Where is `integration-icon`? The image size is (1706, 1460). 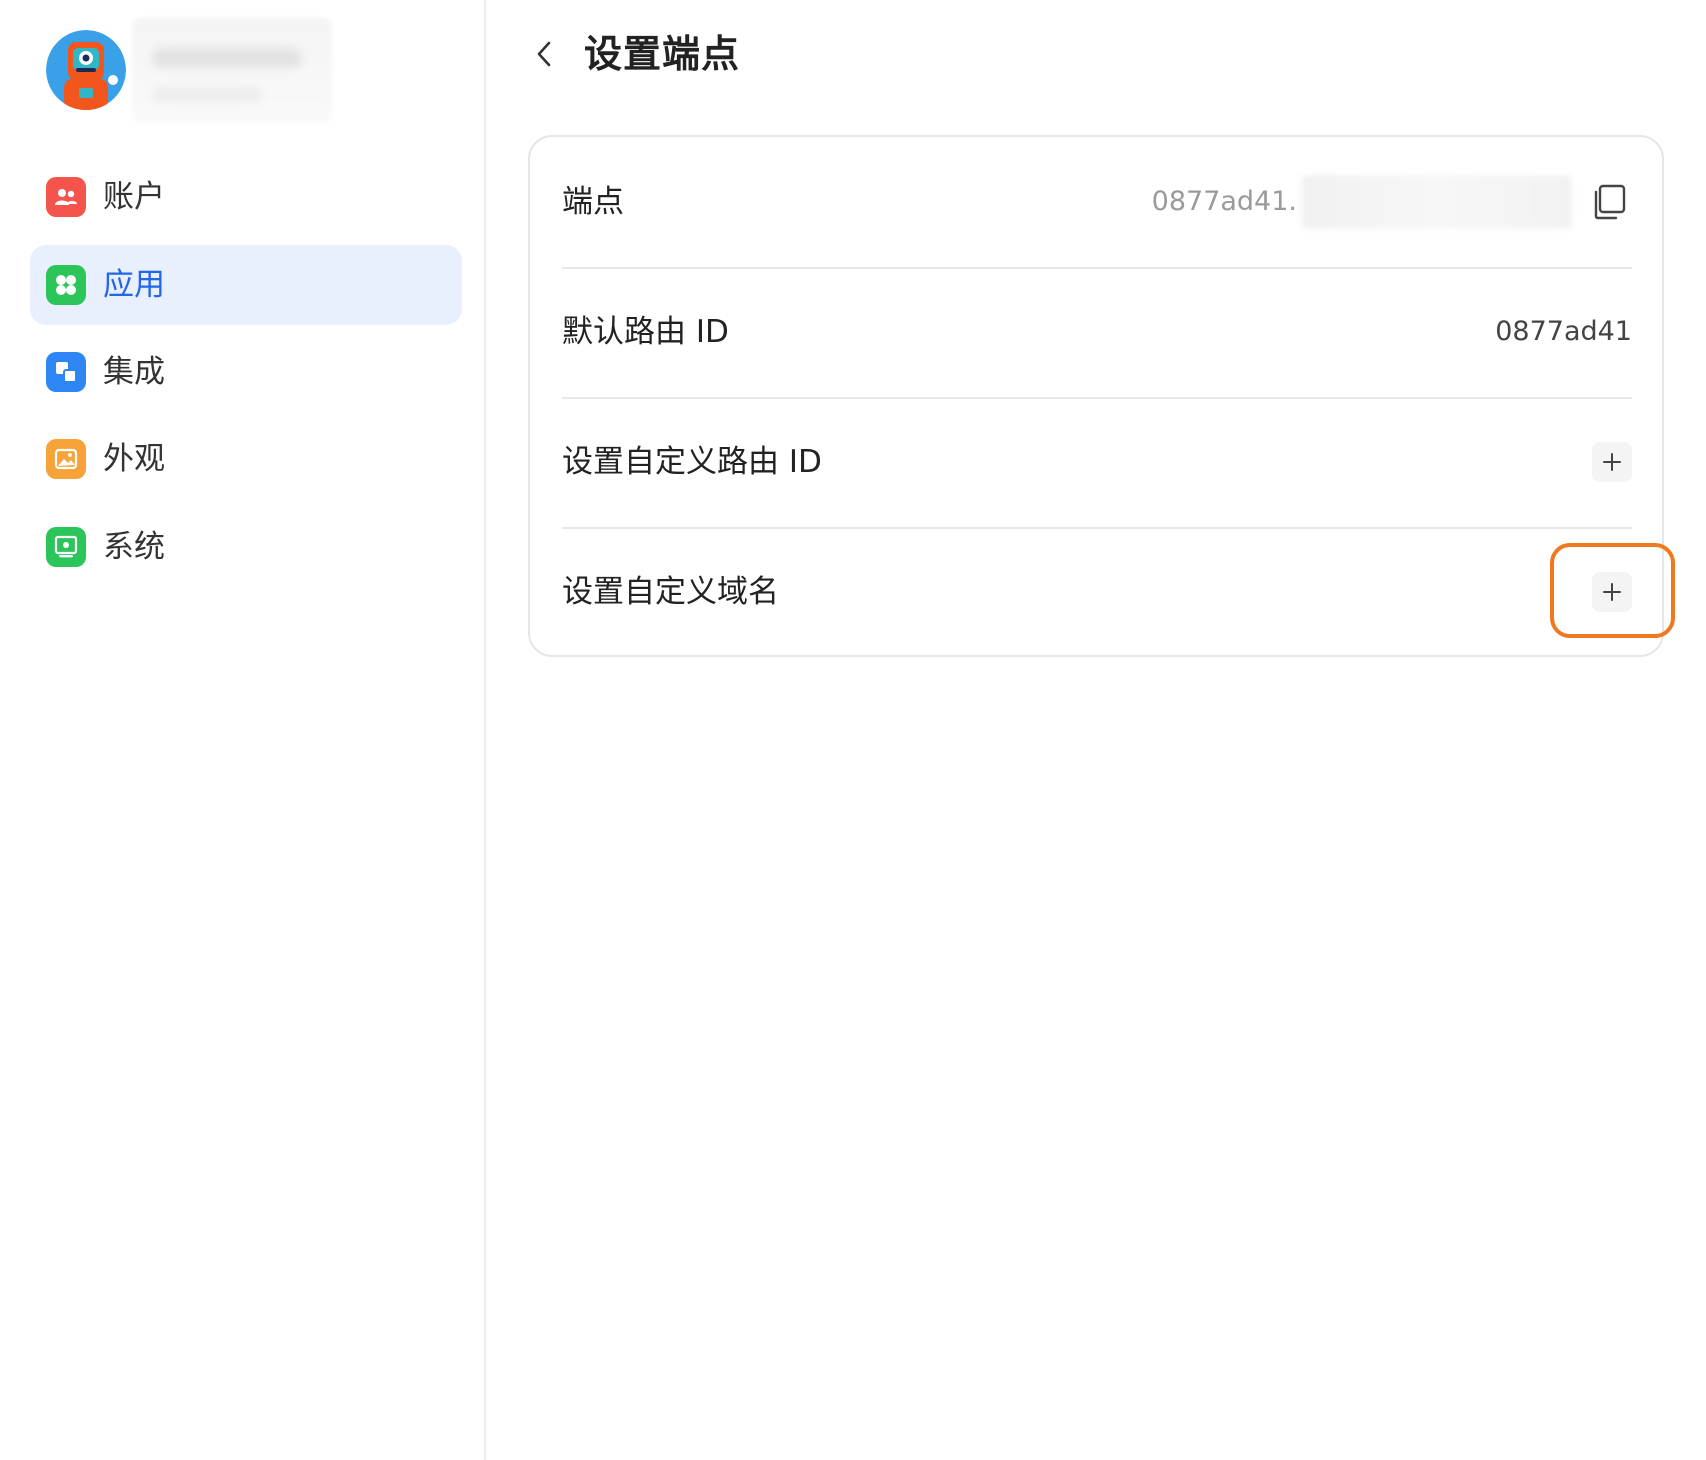 integration-icon is located at coordinates (66, 372).